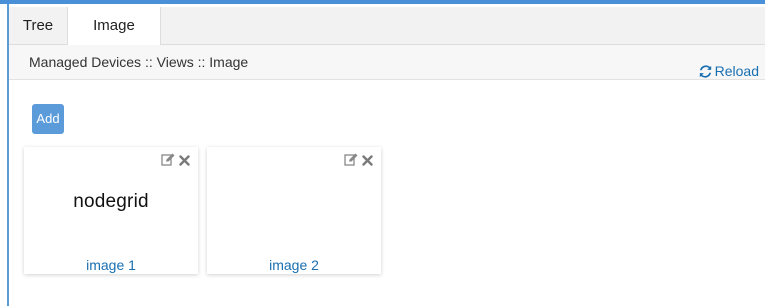 Image resolution: width=765 pixels, height=306 pixels. I want to click on nodegrid-logo: nodegrid, so click(111, 201).